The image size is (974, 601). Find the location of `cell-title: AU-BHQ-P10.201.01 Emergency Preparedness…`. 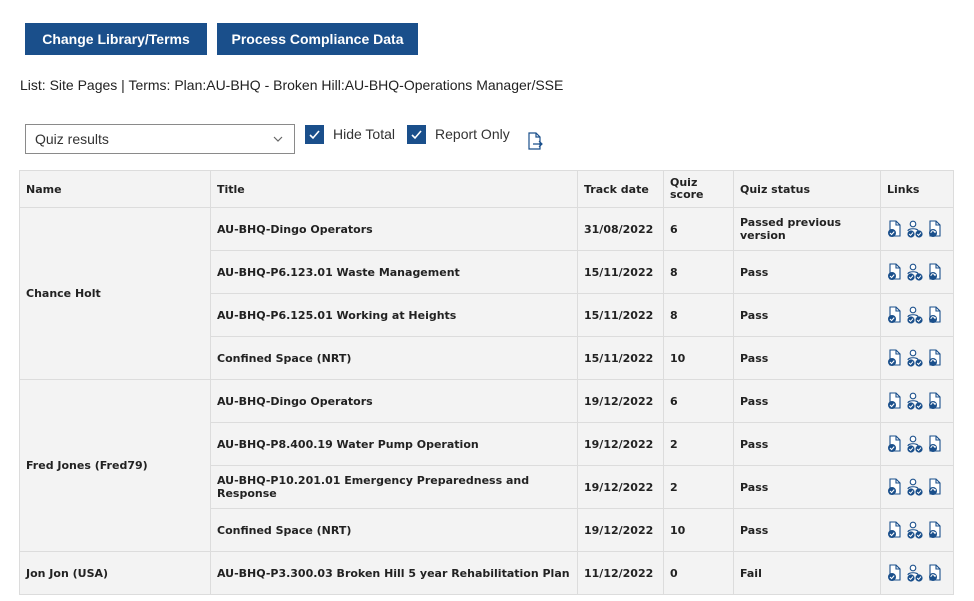

cell-title: AU-BHQ-P10.201.01 Emergency Preparedness… is located at coordinates (394, 487).